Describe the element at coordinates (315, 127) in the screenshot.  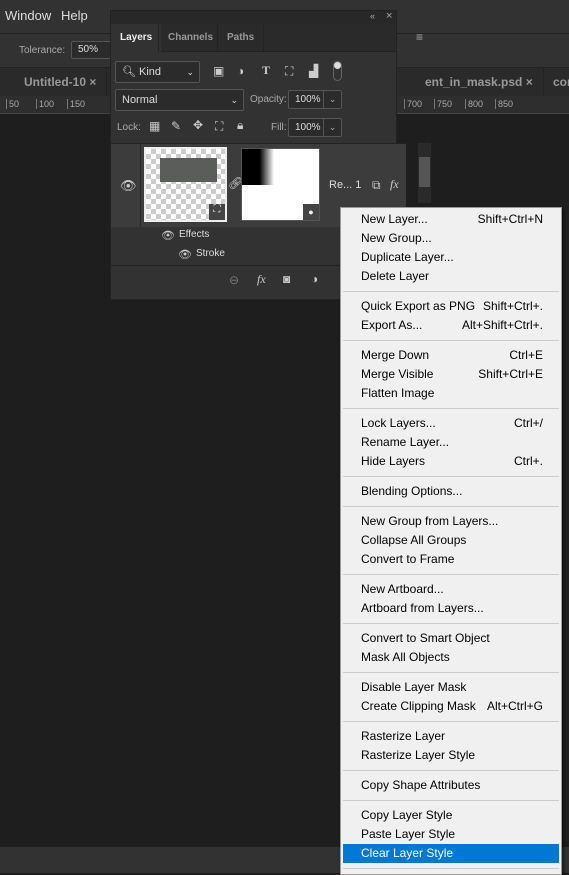
I see `fill-input: 100% ⌄` at that location.